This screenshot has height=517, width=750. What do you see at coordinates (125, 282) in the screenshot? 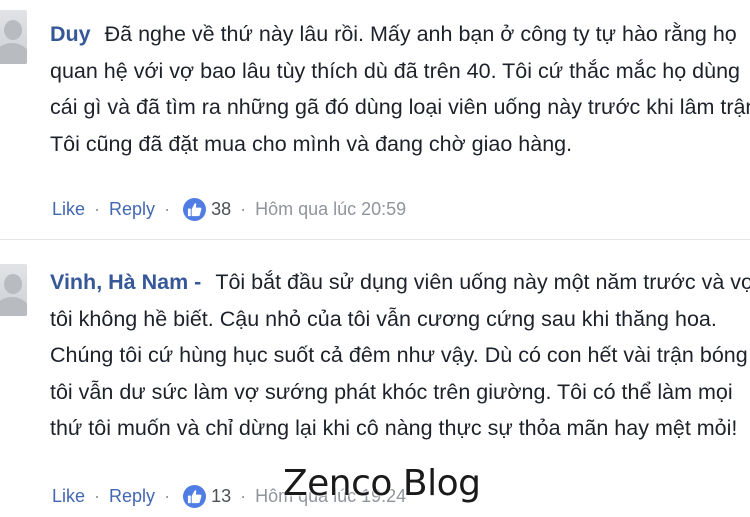
I see `comment-author: Vinh, Hà Nam -` at bounding box center [125, 282].